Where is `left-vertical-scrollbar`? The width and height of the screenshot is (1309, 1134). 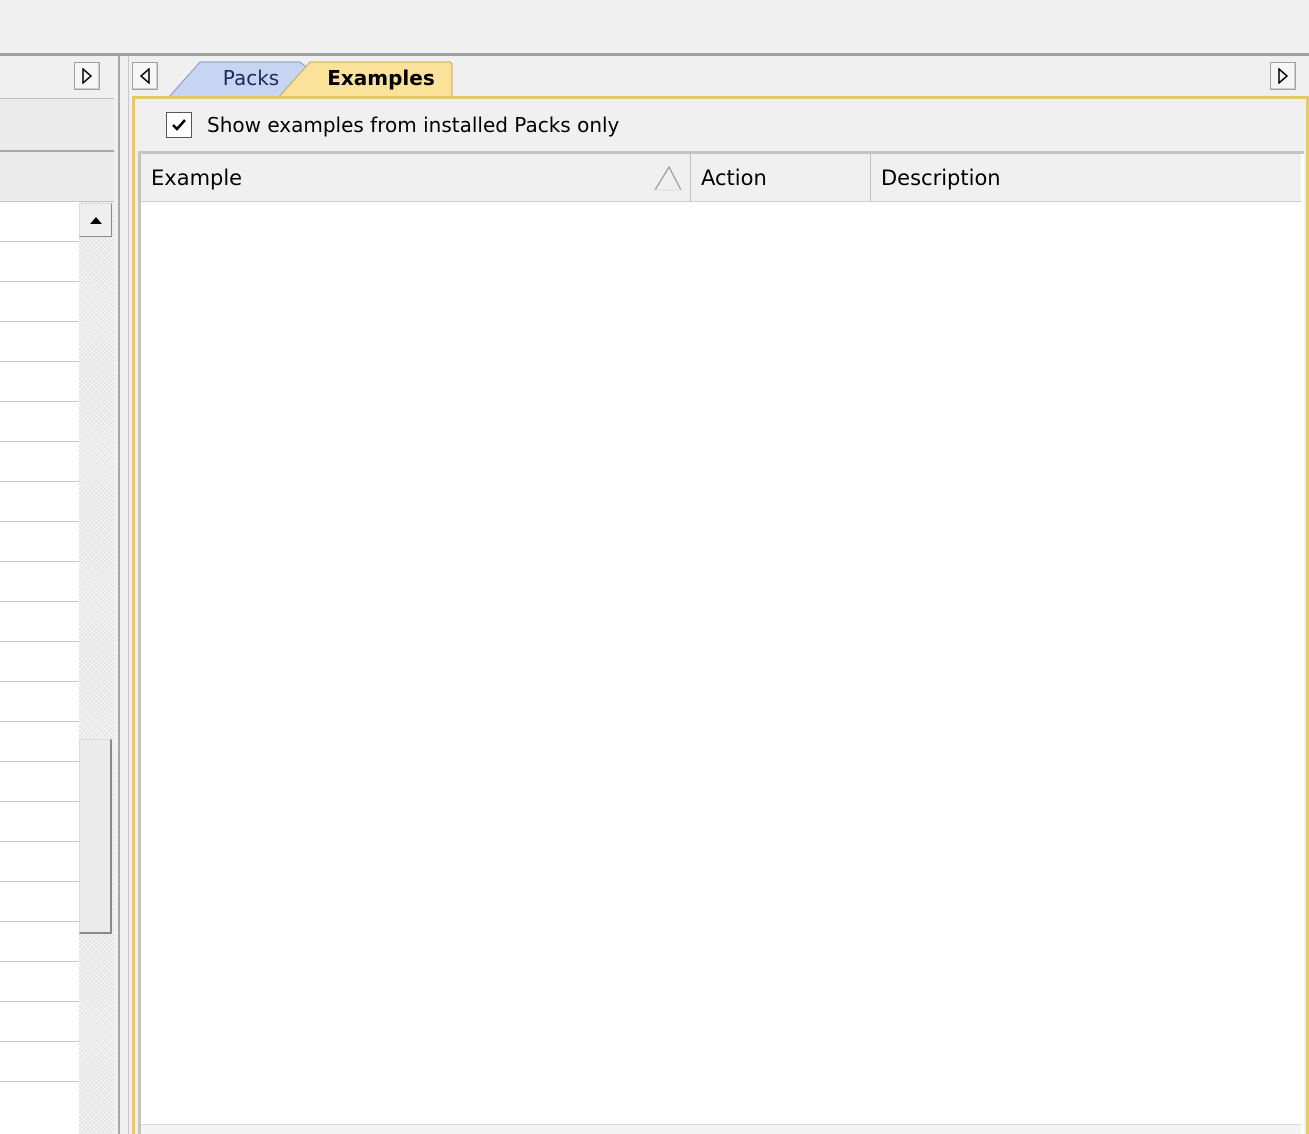 left-vertical-scrollbar is located at coordinates (96, 668).